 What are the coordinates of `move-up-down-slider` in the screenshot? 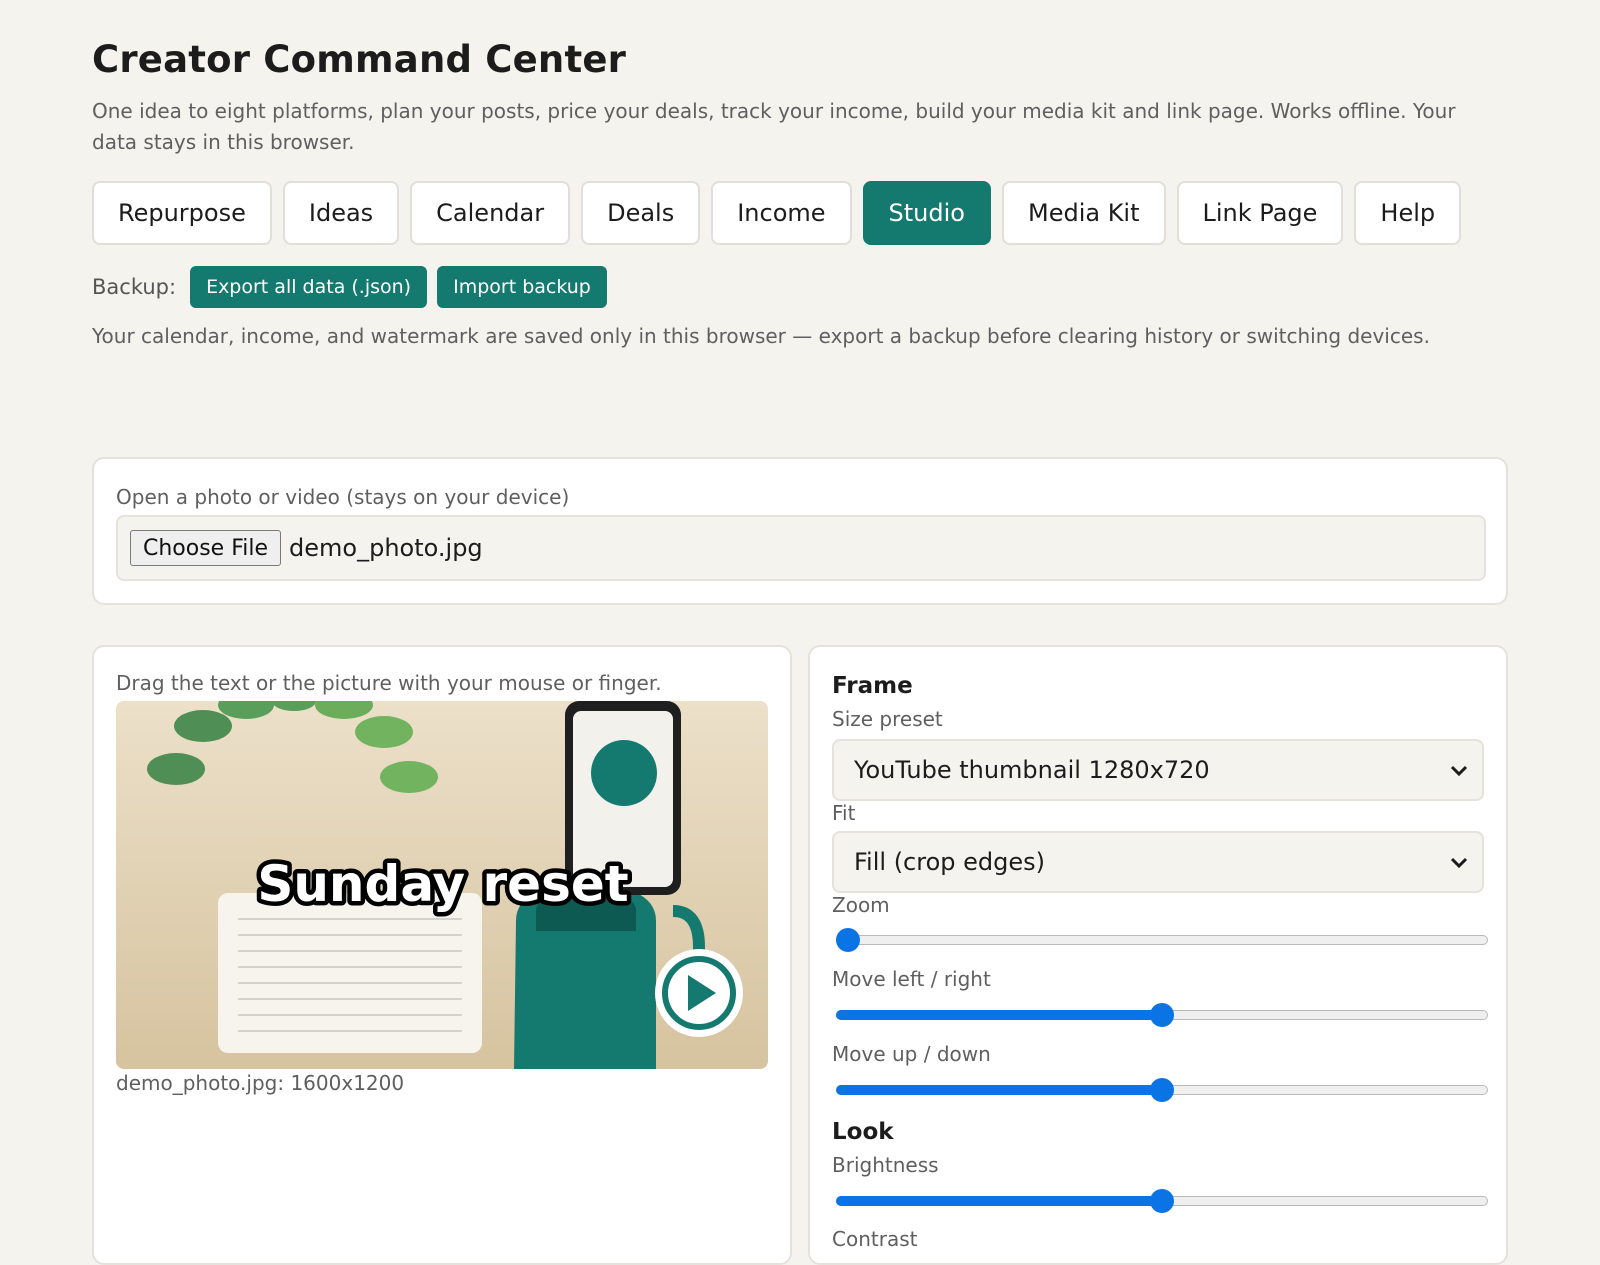 It's located at (1162, 1090).